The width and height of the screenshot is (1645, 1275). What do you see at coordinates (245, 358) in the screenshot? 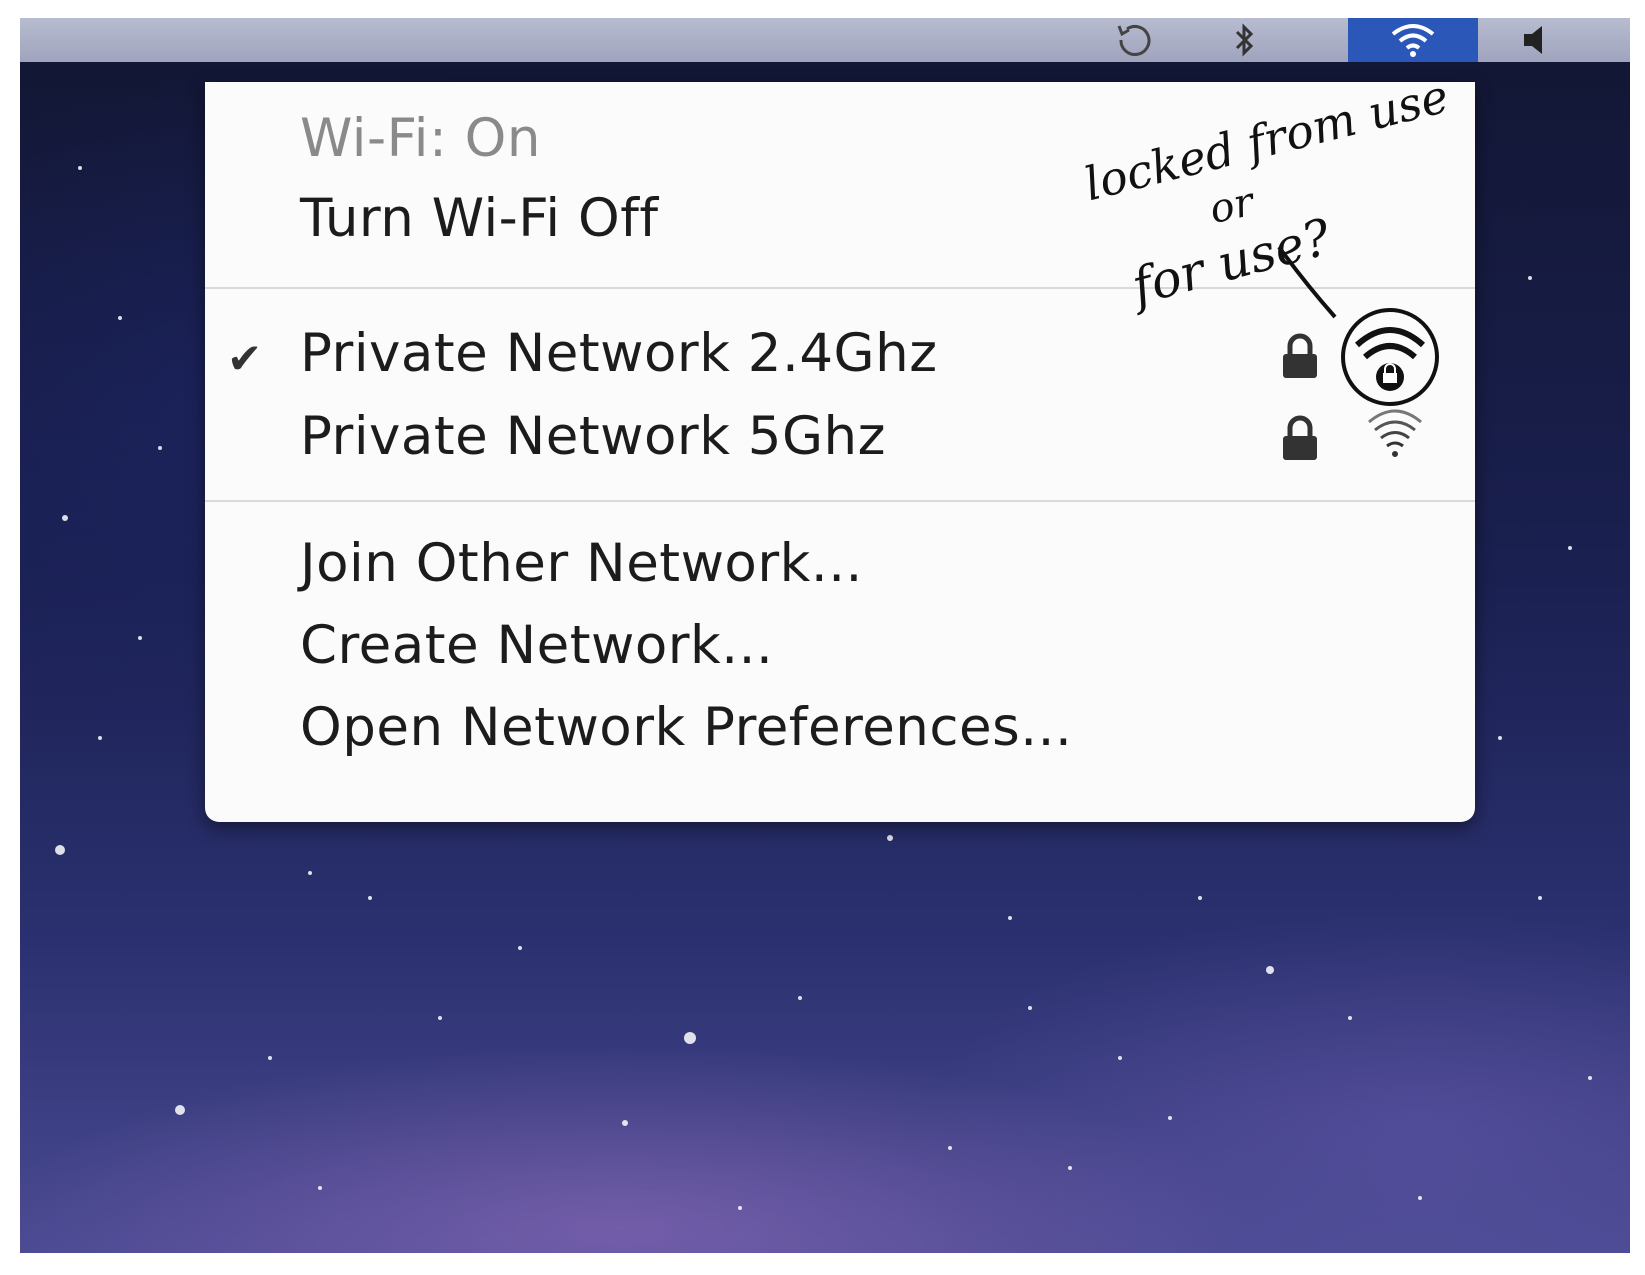
I see `checkmark-icon: ✔` at bounding box center [245, 358].